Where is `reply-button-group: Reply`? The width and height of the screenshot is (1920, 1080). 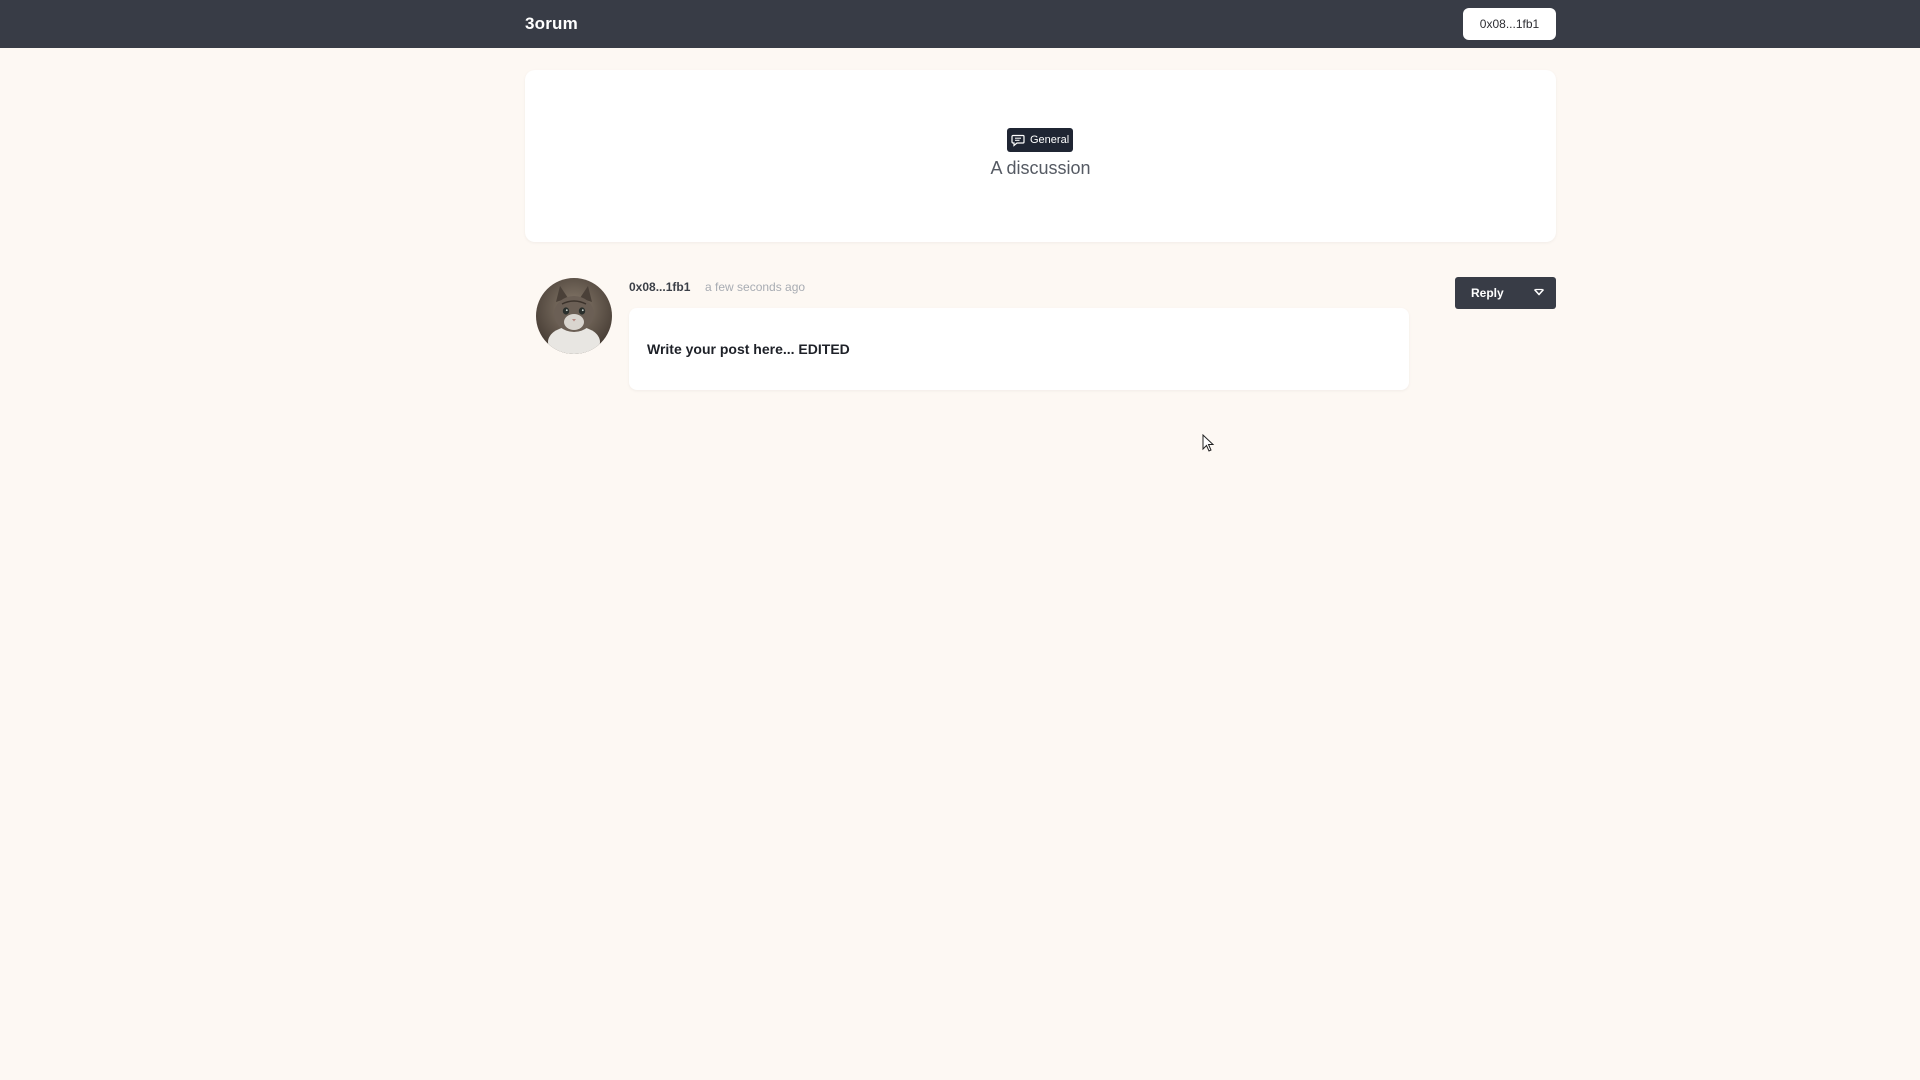
reply-button-group: Reply is located at coordinates (1505, 293).